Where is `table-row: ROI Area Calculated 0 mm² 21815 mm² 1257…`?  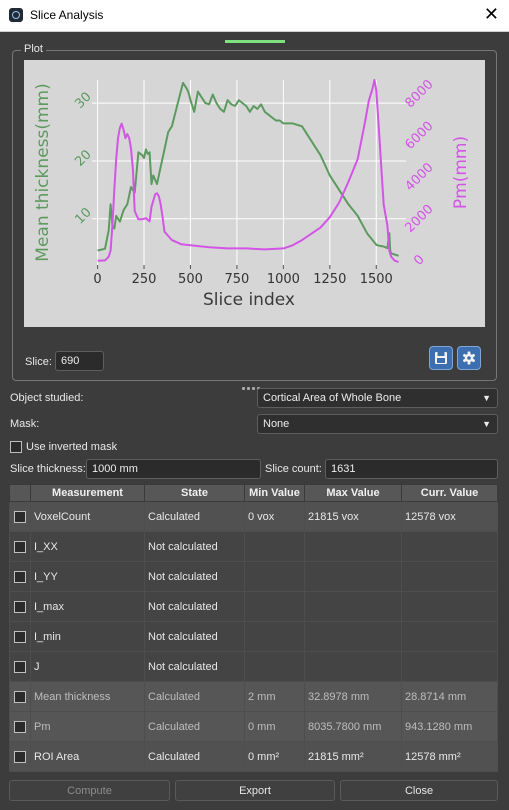 table-row: ROI Area Calculated 0 mm² 21815 mm² 1257… is located at coordinates (253, 756).